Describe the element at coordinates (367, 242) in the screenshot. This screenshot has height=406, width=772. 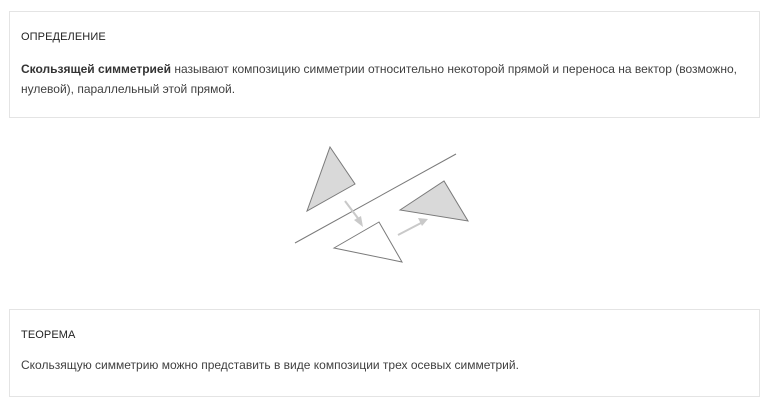
I see `reflected-triangle` at that location.